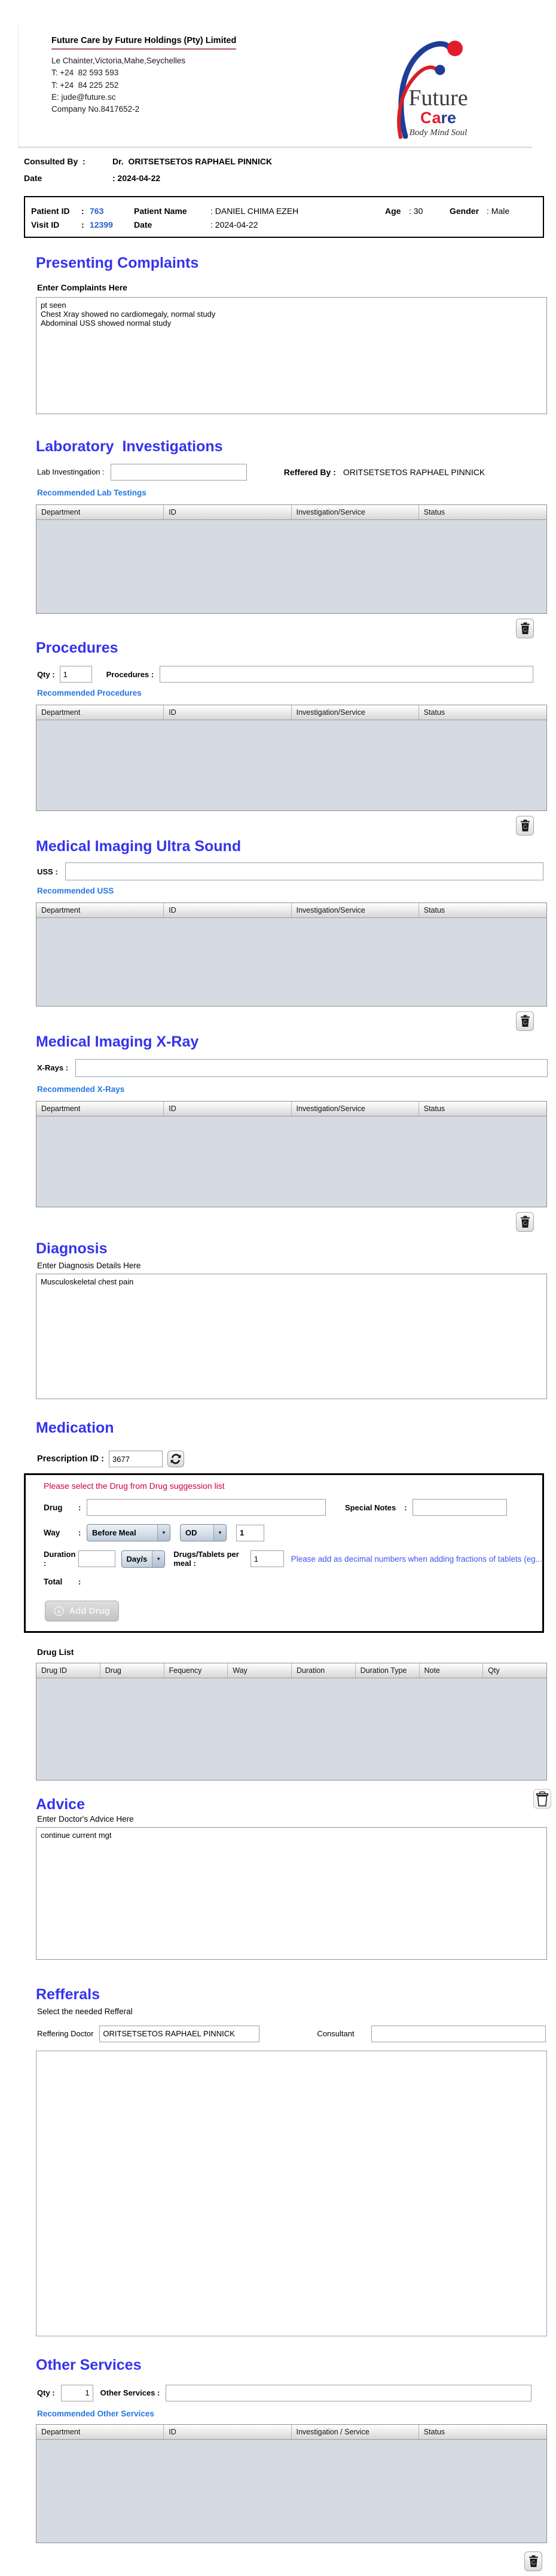 The height and width of the screenshot is (2576, 556). Describe the element at coordinates (203, 1533) in the screenshot. I see `frequency-select: OD ▼` at that location.